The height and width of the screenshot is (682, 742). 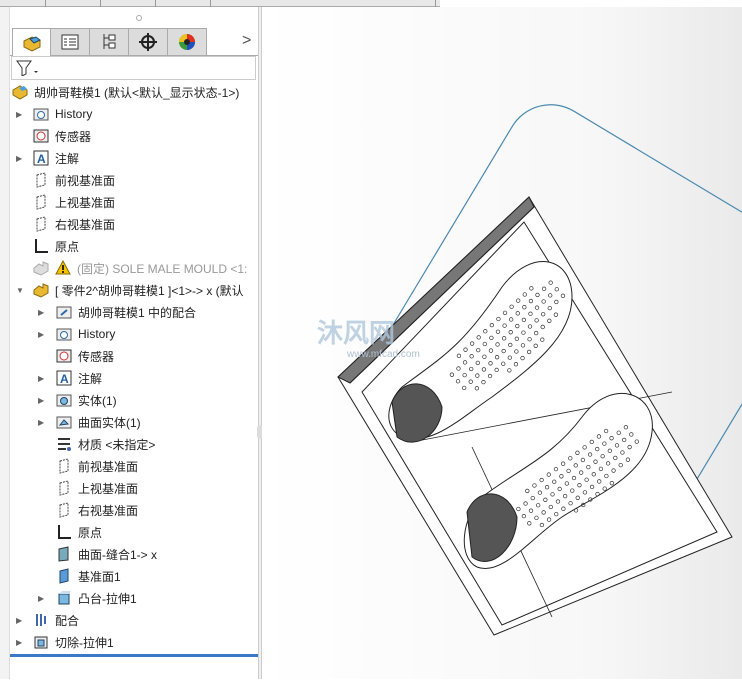 I want to click on filter-icon, so click(x=27, y=68).